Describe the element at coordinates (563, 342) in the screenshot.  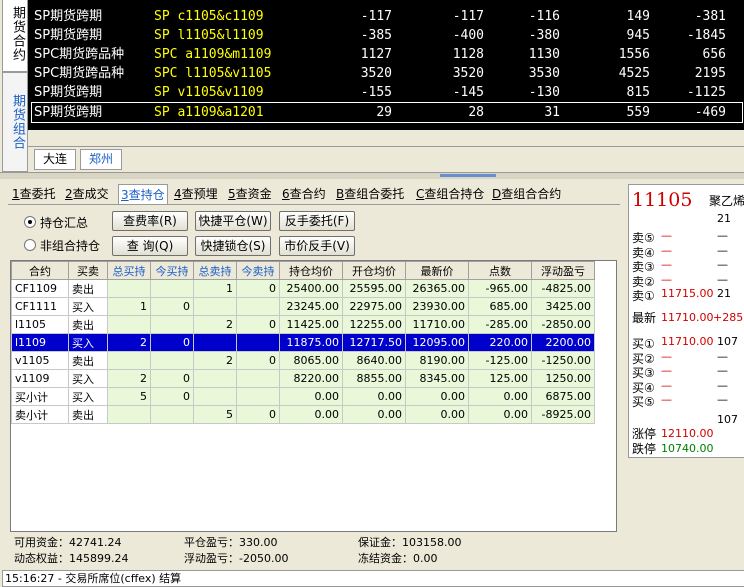
I see `table-cell: 2200.00` at that location.